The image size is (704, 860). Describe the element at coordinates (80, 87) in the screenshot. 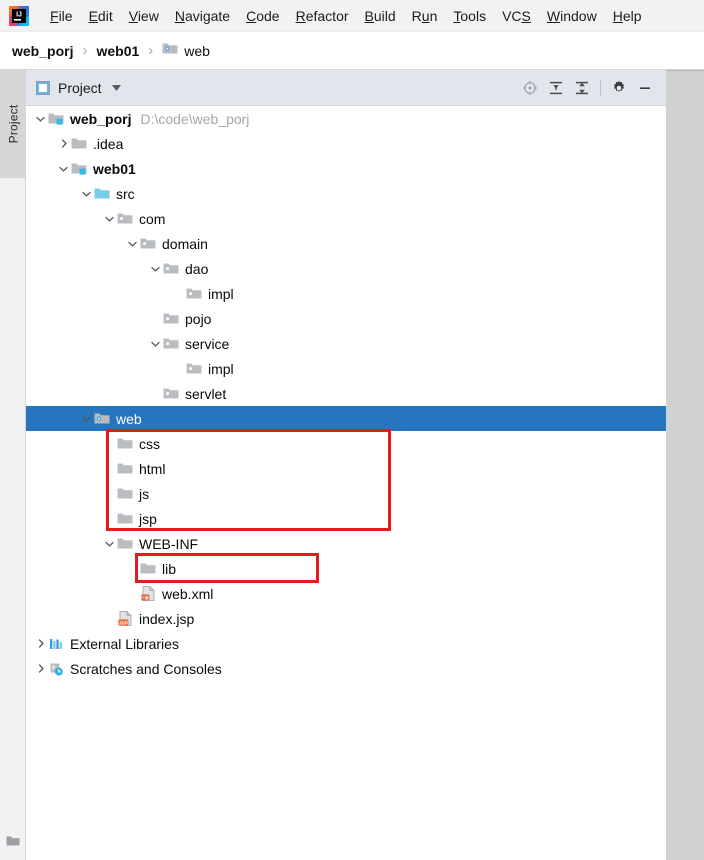

I see `project-tool-window-title: Project` at that location.